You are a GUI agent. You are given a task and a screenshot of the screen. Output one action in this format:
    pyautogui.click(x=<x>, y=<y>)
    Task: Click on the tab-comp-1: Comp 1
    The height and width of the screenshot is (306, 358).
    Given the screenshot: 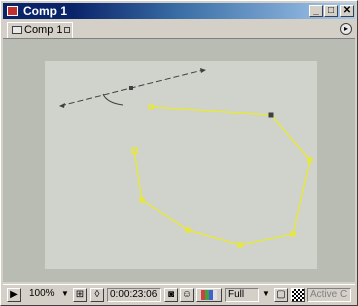 What is the action you would take?
    pyautogui.click(x=40, y=30)
    